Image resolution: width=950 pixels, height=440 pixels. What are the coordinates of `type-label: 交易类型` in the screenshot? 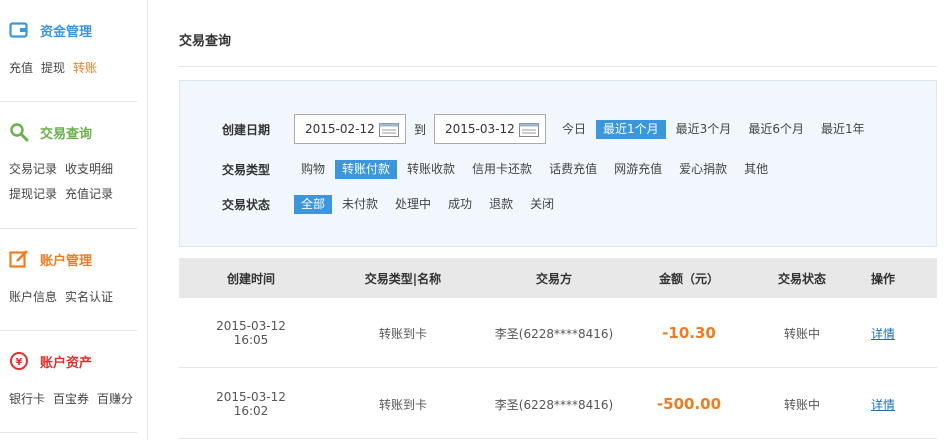 It's located at (246, 170).